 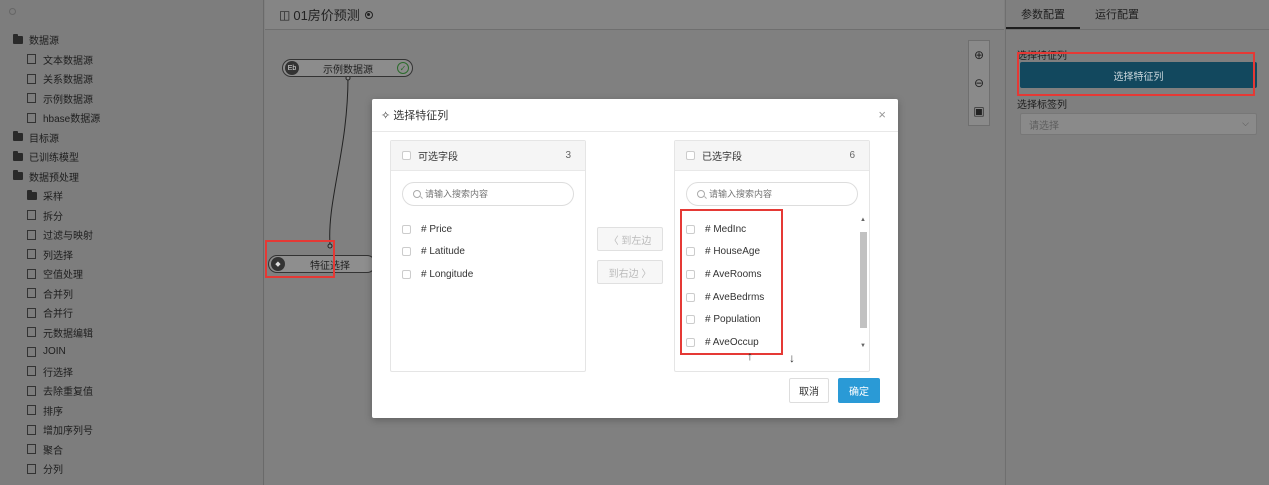 I want to click on sidebar-item: 采样, so click(x=132, y=196).